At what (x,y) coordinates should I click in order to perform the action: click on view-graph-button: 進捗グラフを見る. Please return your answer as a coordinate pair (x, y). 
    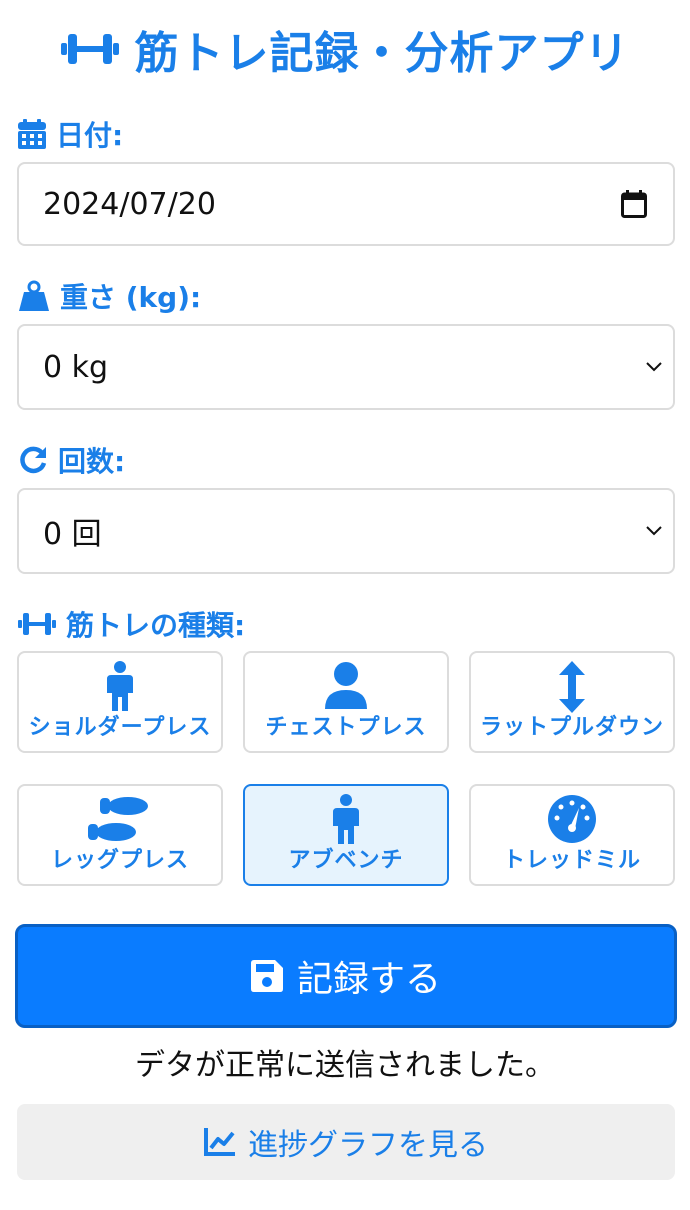
    Looking at the image, I should click on (346, 1142).